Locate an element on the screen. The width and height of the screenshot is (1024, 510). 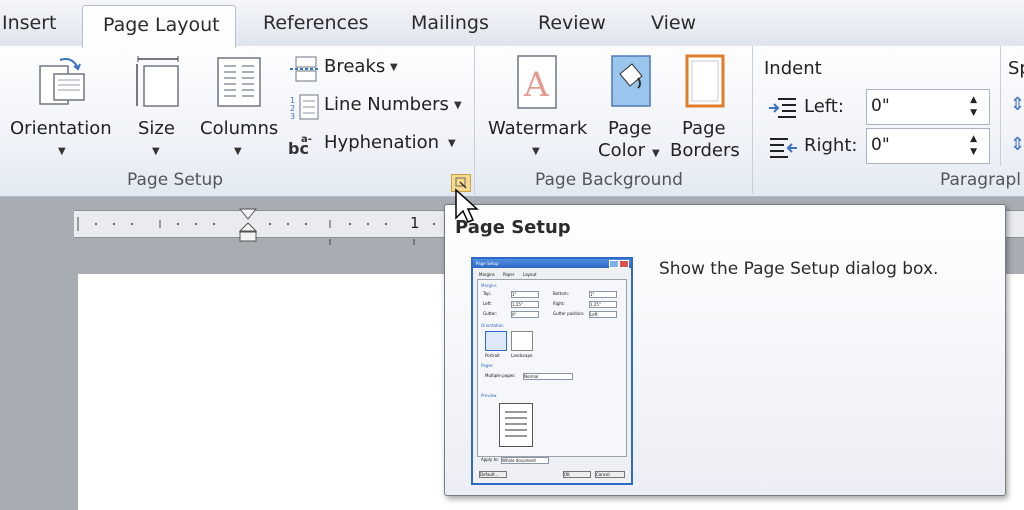
paragraph-group-label: Paragrapl is located at coordinates (981, 180).